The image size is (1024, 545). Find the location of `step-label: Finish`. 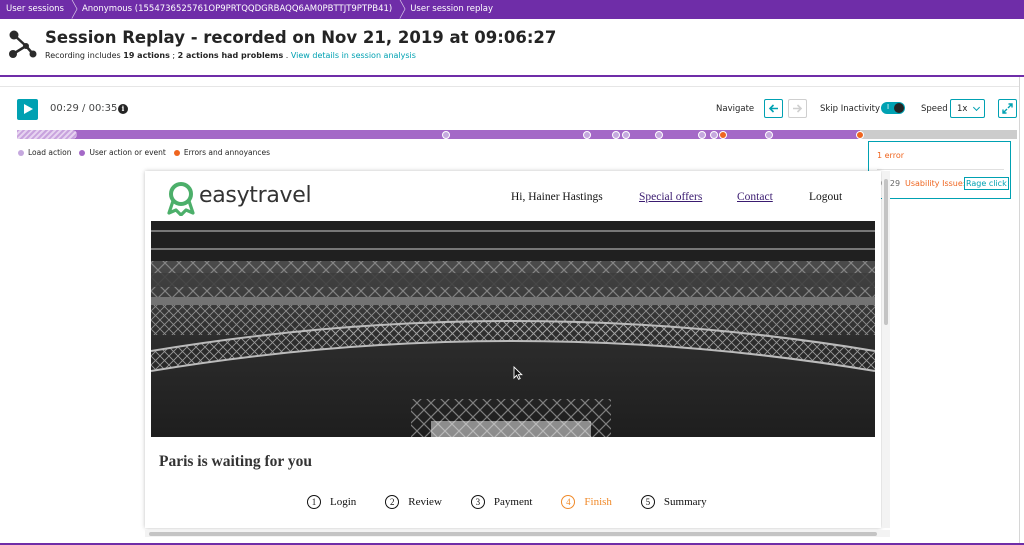

step-label: Finish is located at coordinates (598, 502).